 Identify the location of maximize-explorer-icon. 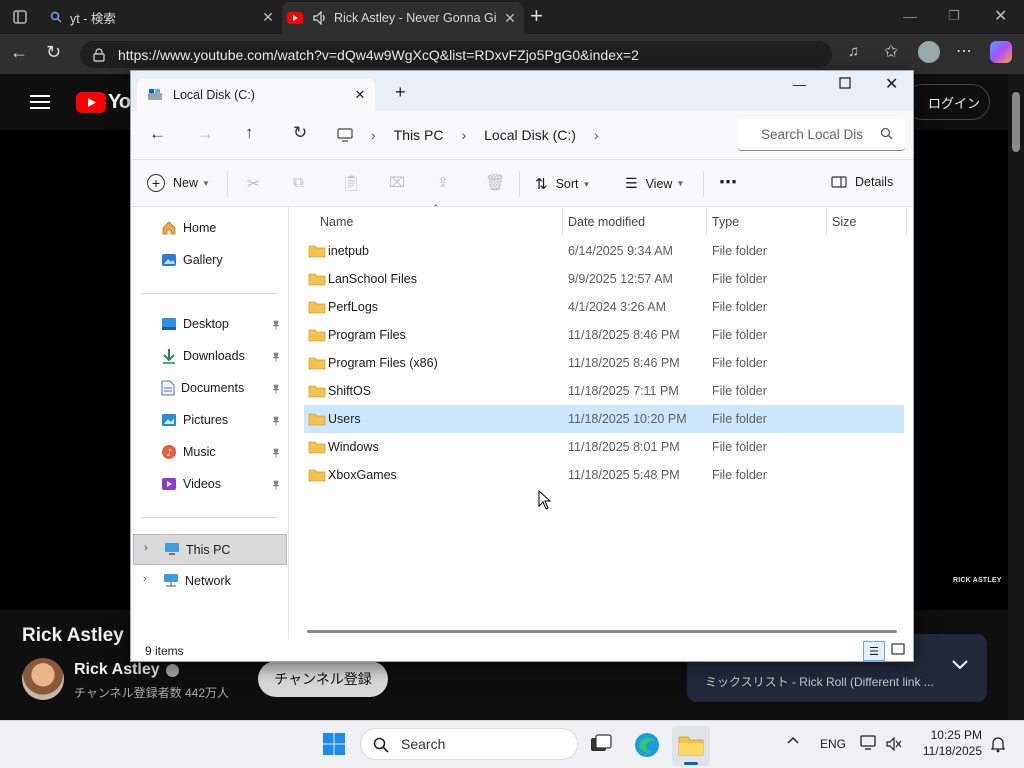
(845, 83).